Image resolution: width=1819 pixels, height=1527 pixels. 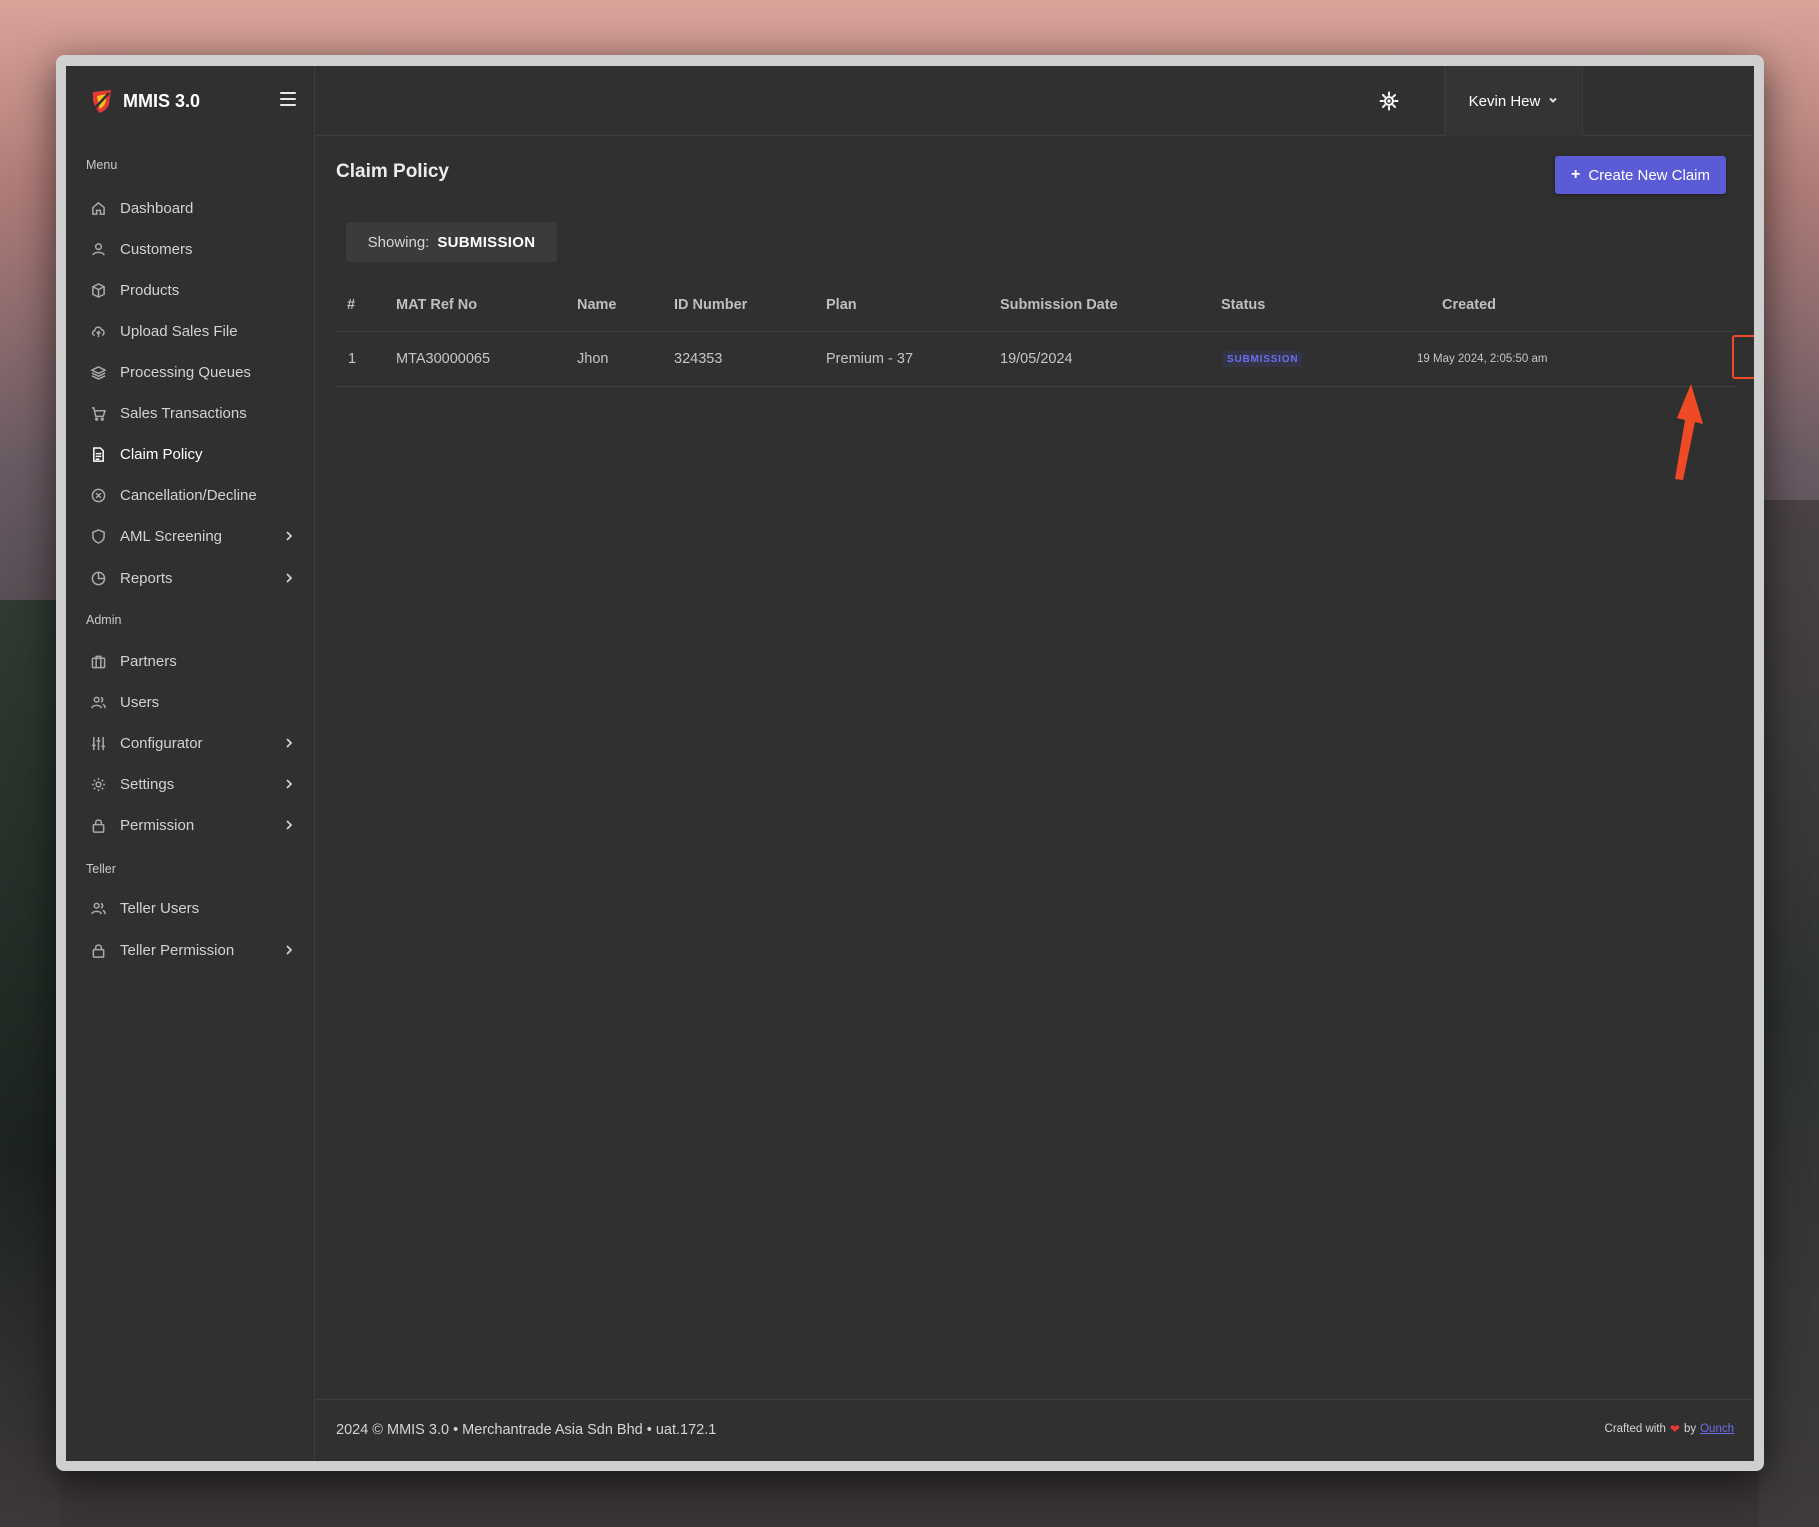 I want to click on create-new-claim-button: + Create New Claim, so click(x=1640, y=175).